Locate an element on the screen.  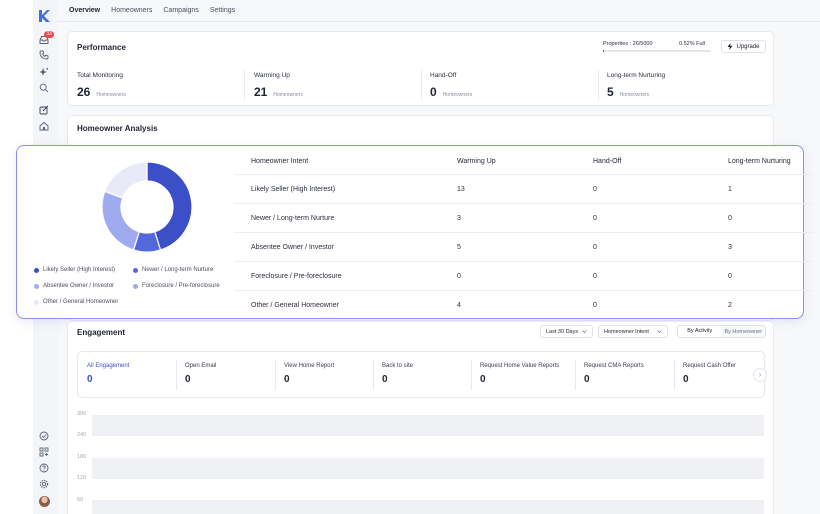
legend-label: Absentee Owner / Investor is located at coordinates (79, 286).